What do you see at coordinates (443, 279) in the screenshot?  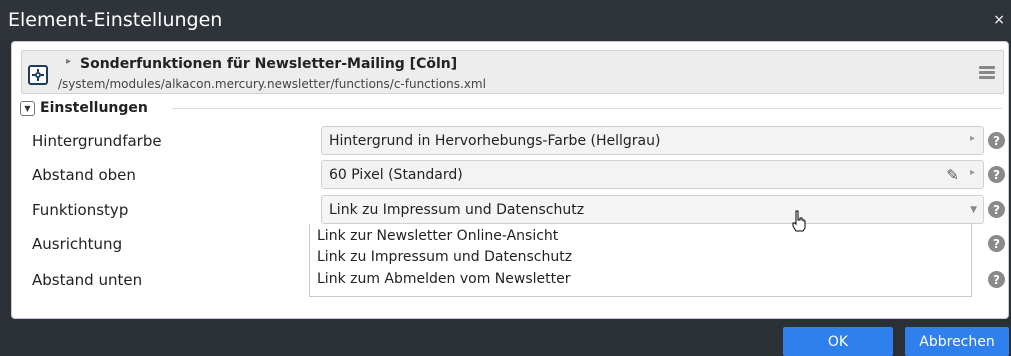 I see `dropdown-option: Link zum Abmelden vom Newsletter` at bounding box center [443, 279].